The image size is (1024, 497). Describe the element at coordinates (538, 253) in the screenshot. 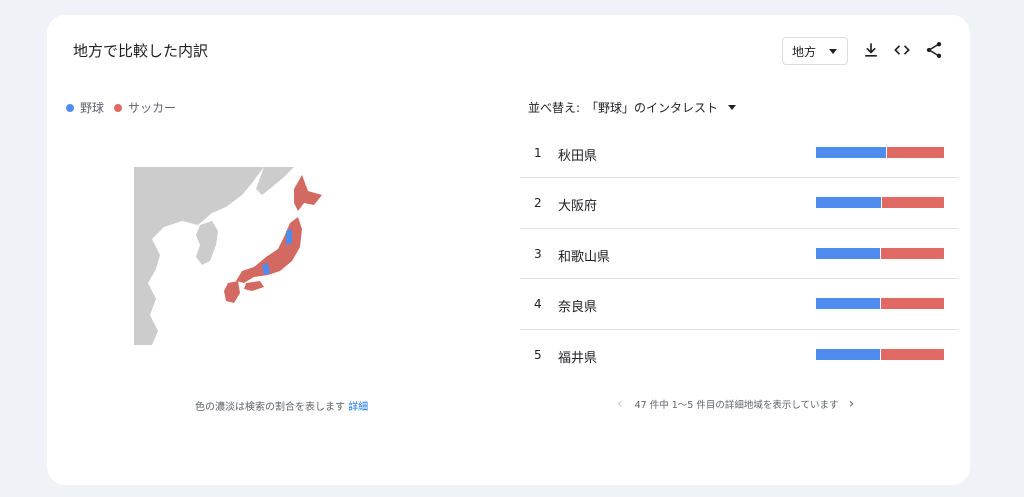

I see `rank-number: 3` at that location.